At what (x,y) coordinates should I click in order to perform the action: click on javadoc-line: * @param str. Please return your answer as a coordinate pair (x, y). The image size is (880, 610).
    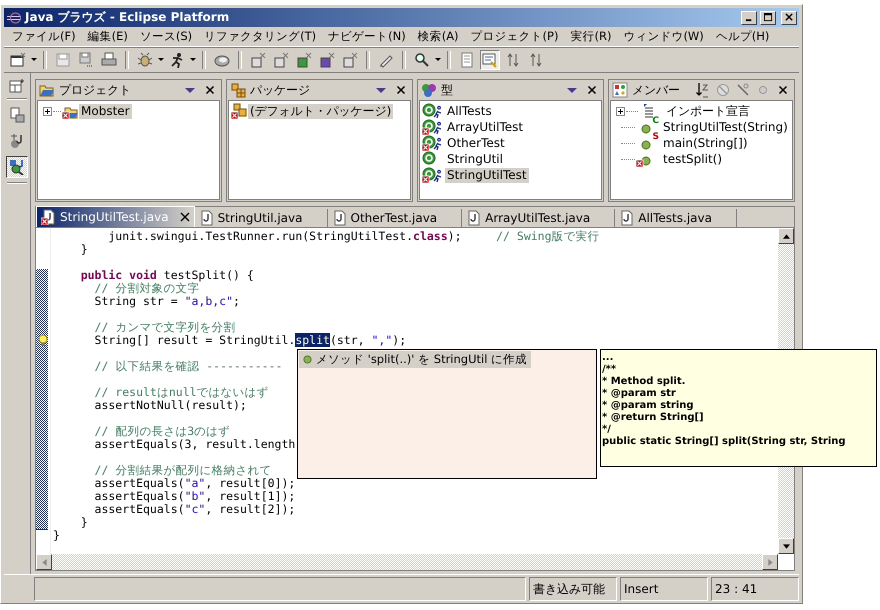
    Looking at the image, I should click on (639, 394).